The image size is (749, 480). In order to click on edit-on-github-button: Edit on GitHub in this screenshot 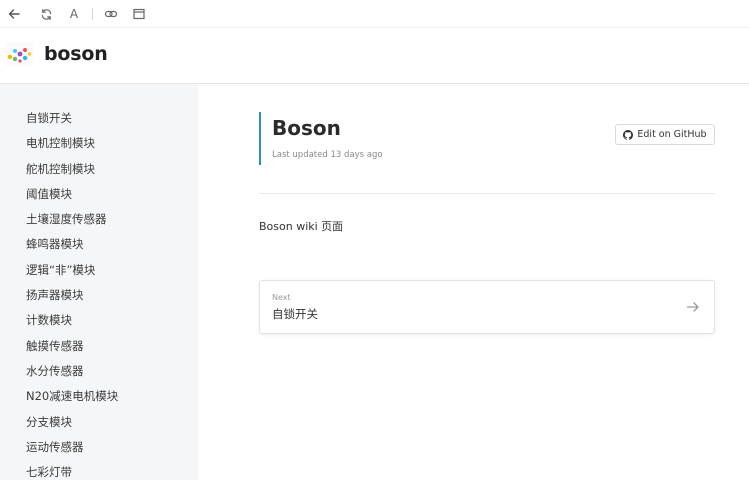, I will do `click(665, 134)`.